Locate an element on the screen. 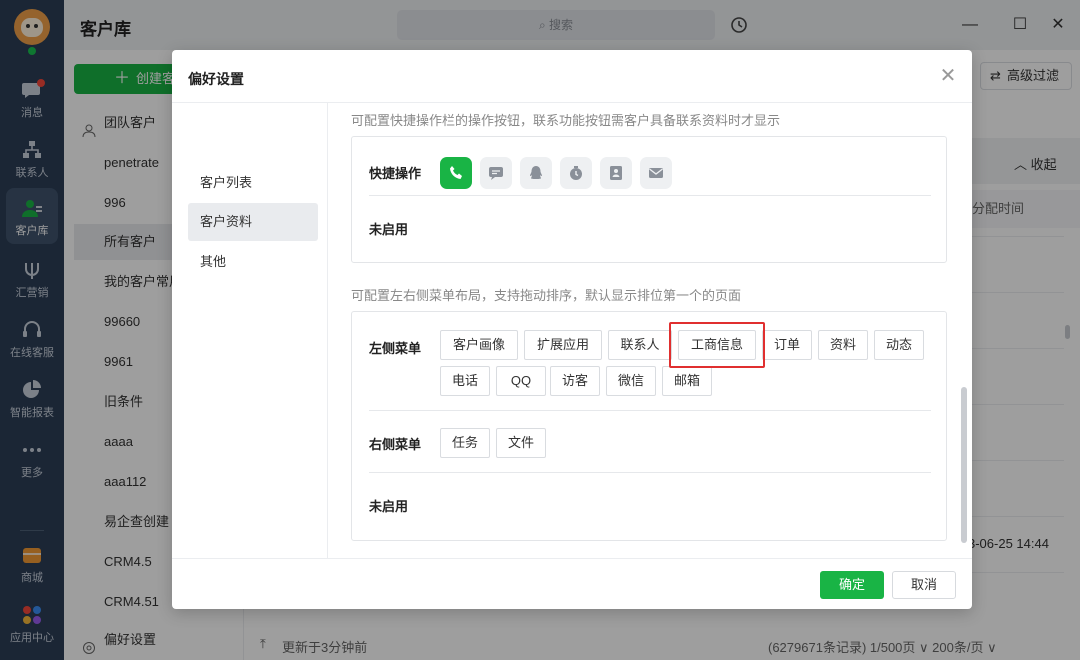 The image size is (1080, 660). content-scrollbar is located at coordinates (964, 465).